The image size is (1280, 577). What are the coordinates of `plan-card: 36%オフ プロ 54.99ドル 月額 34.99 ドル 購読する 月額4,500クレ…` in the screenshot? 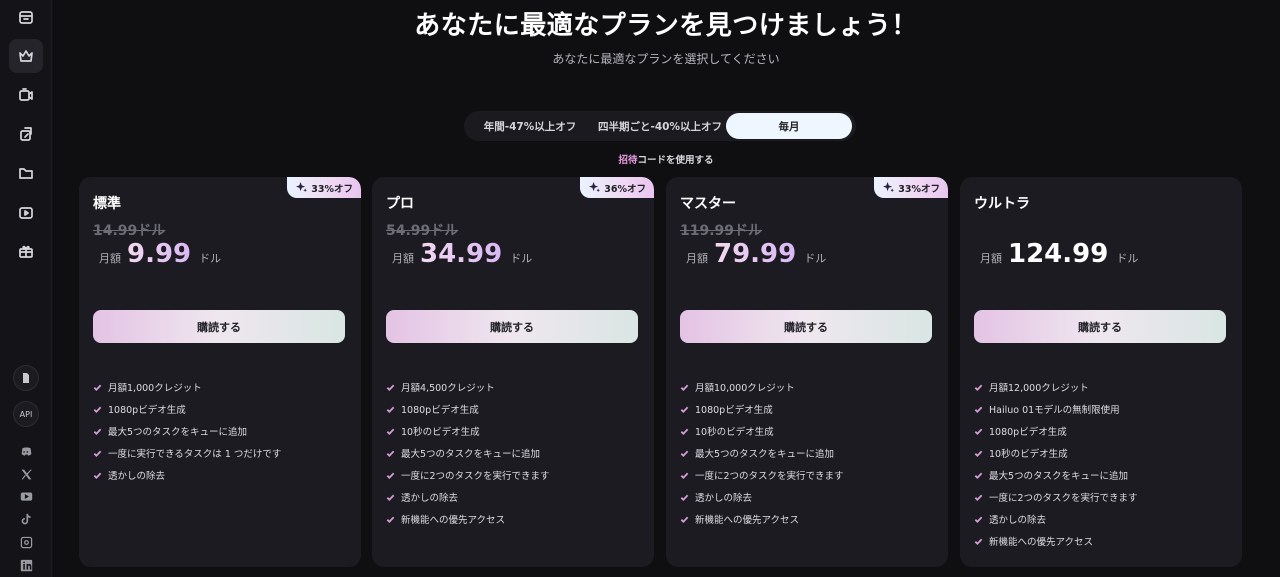 It's located at (513, 372).